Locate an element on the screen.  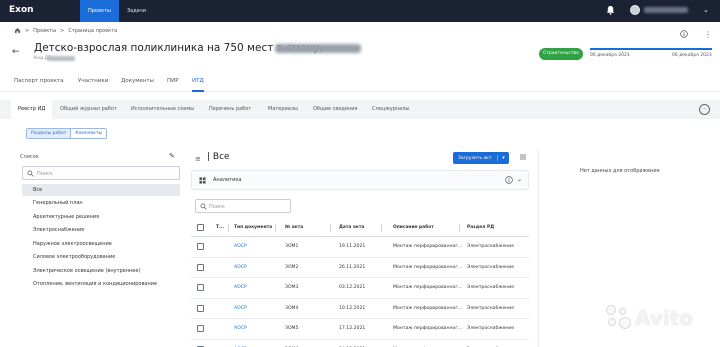
more-horizontal-icon: ⋯ is located at coordinates (704, 109).